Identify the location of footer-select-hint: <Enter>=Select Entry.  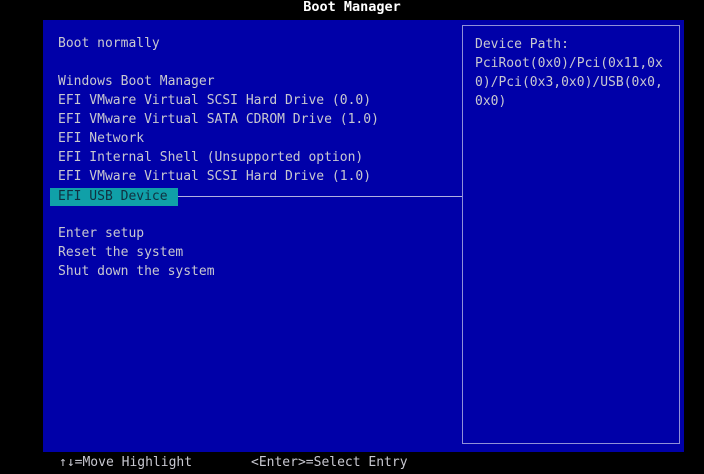
(329, 462).